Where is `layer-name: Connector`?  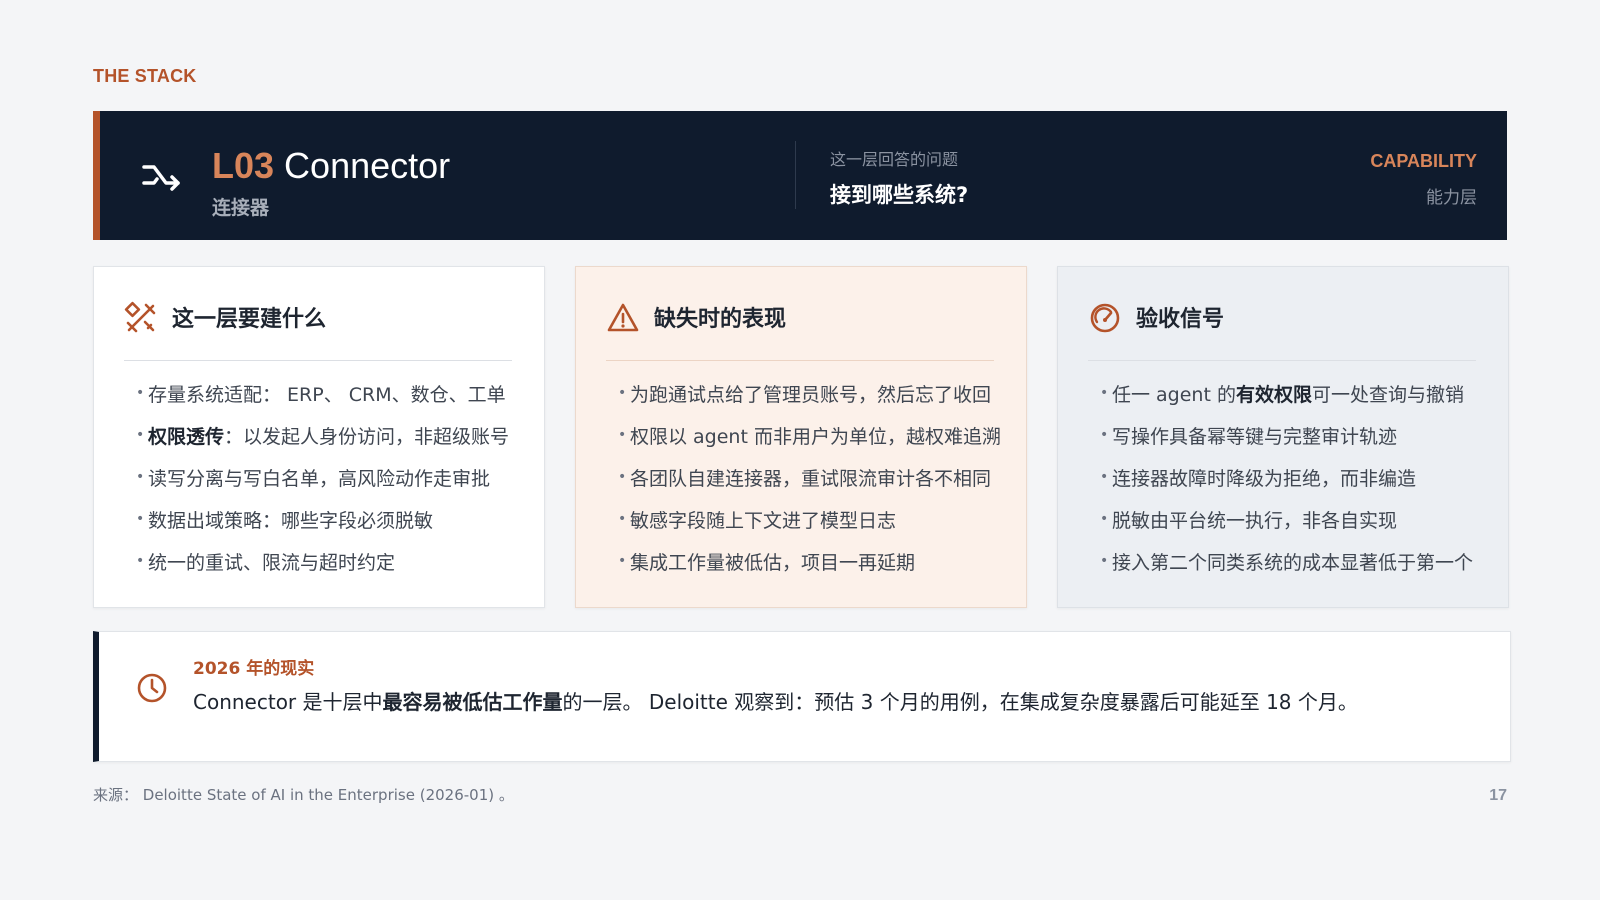
layer-name: Connector is located at coordinates (367, 165).